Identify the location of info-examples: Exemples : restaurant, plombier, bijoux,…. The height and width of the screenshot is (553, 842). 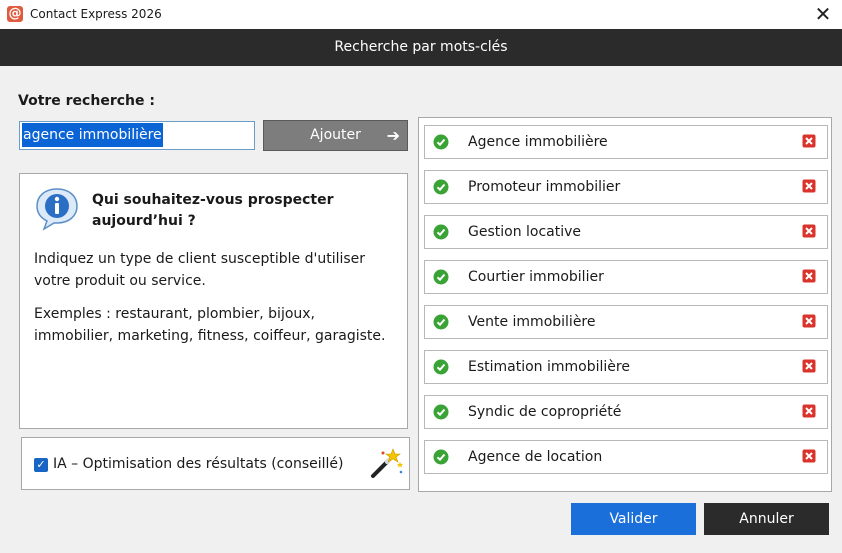
(210, 325).